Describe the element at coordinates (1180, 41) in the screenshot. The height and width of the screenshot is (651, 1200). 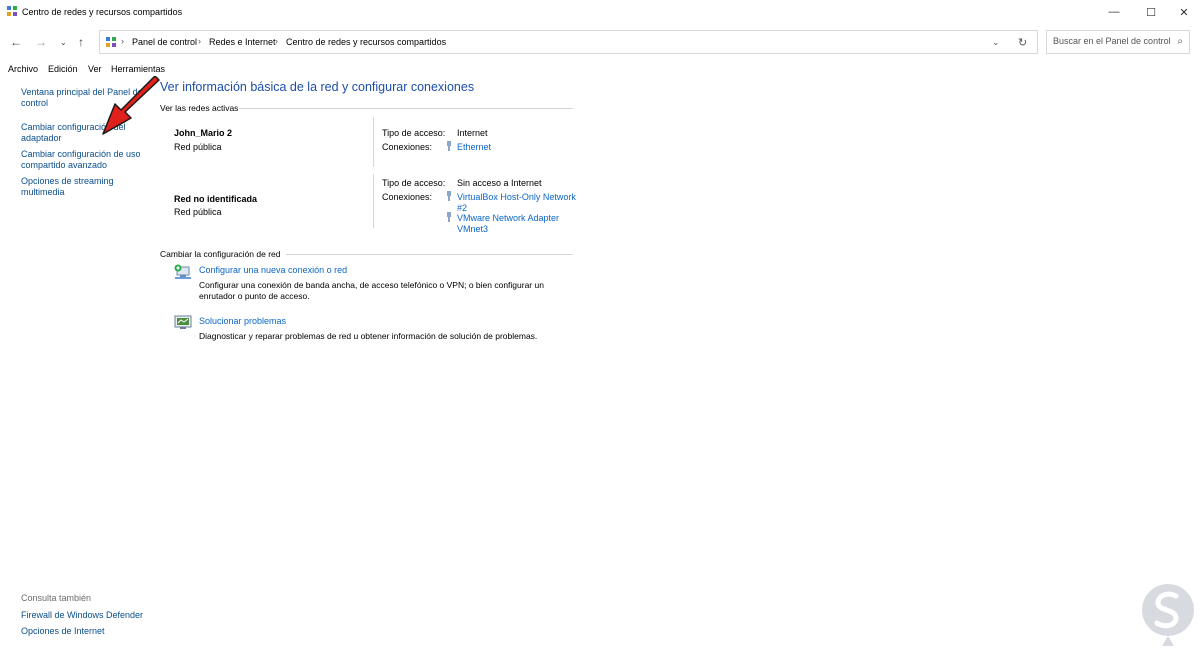
I see `search-icon: ⌕` at that location.